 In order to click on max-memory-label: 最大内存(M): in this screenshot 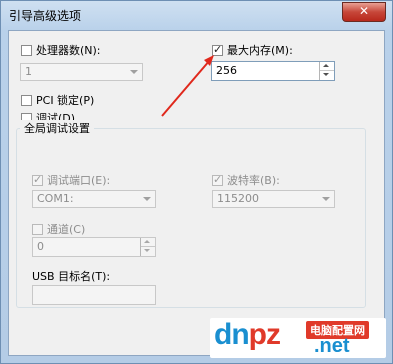, I will do `click(260, 50)`.